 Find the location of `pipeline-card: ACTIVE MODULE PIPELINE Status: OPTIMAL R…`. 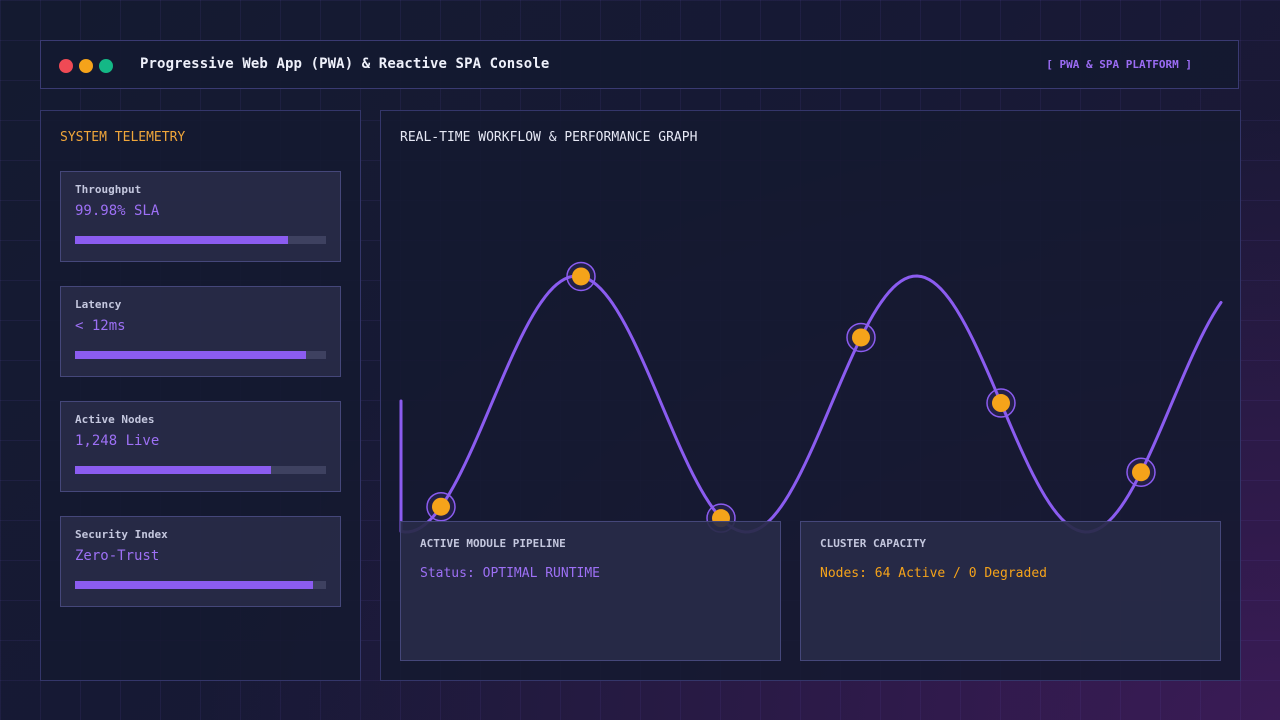

pipeline-card: ACTIVE MODULE PIPELINE Status: OPTIMAL R… is located at coordinates (590, 591).